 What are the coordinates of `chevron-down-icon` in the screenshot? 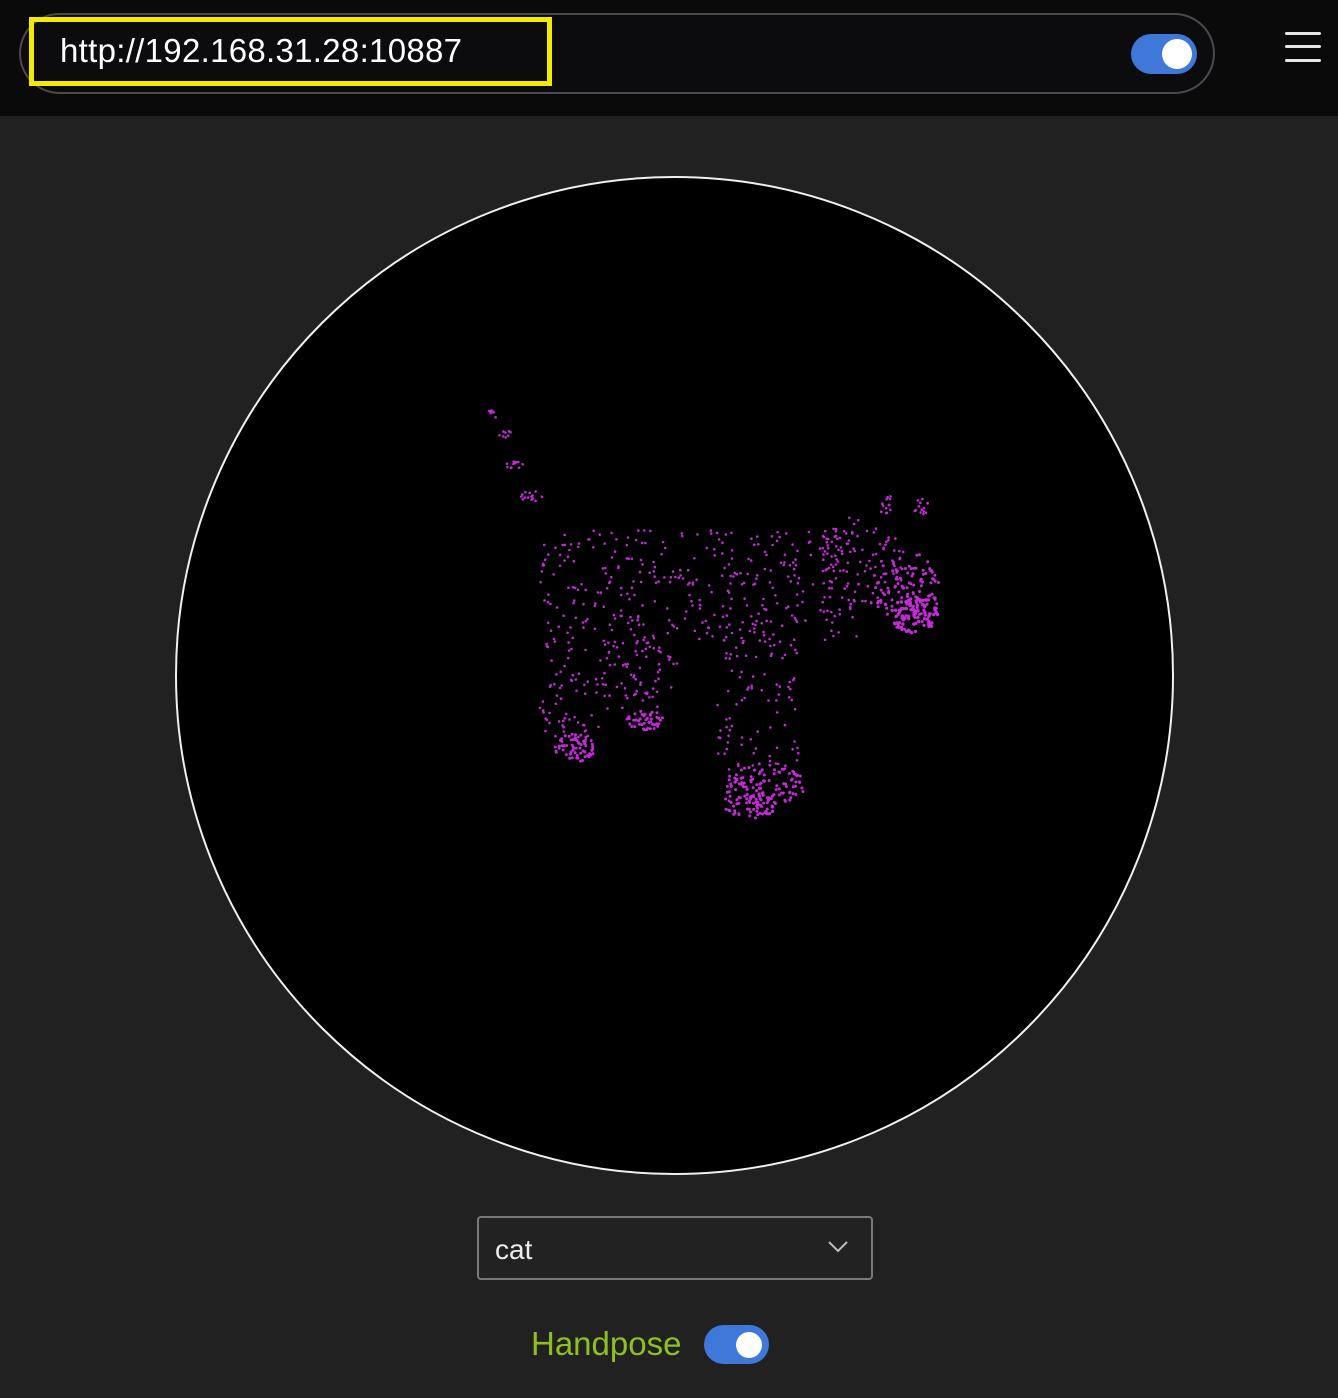 It's located at (838, 1247).